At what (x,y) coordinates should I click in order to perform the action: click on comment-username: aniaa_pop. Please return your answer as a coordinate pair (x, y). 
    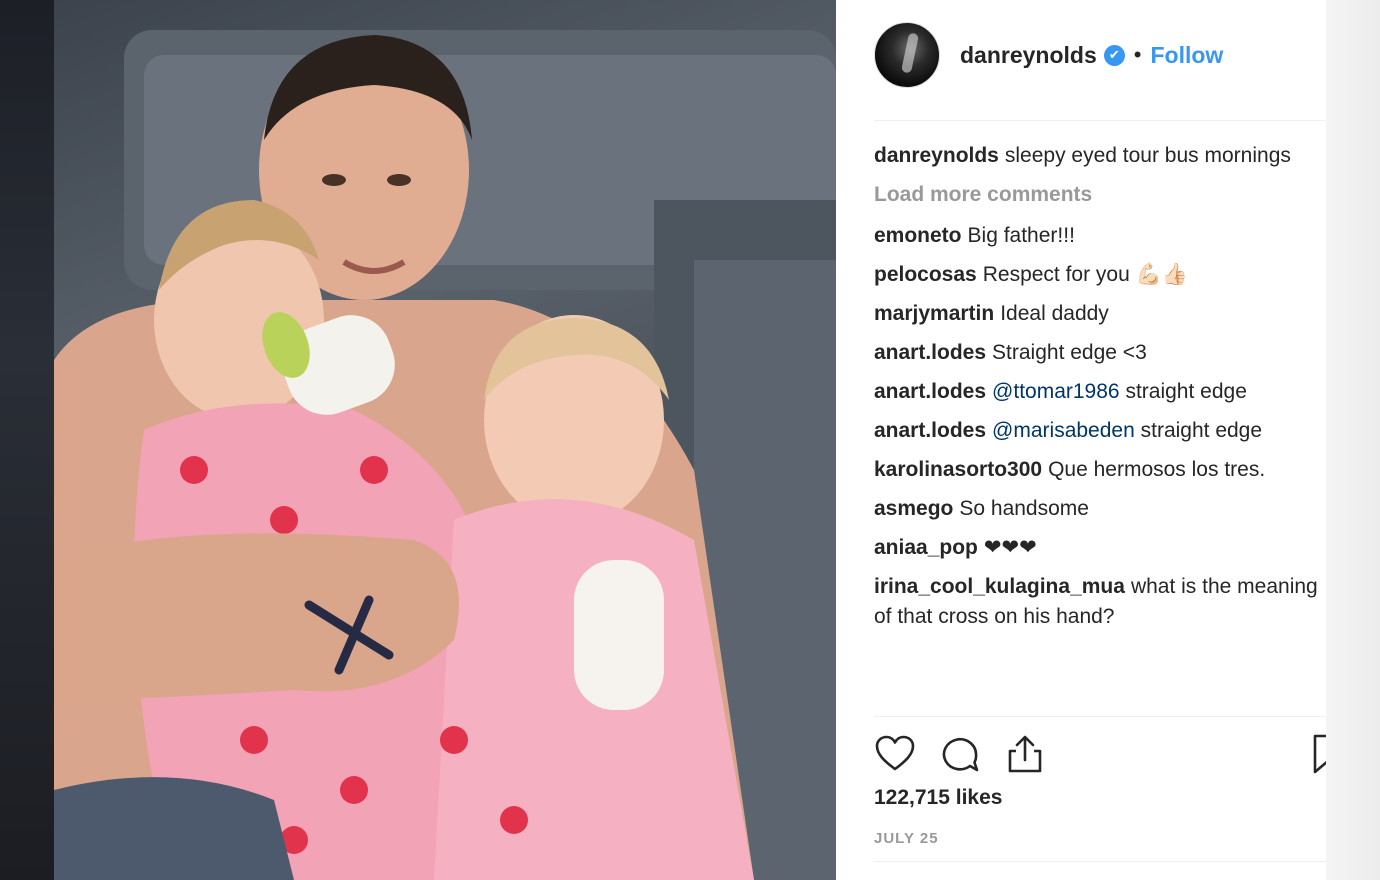
    Looking at the image, I should click on (926, 547).